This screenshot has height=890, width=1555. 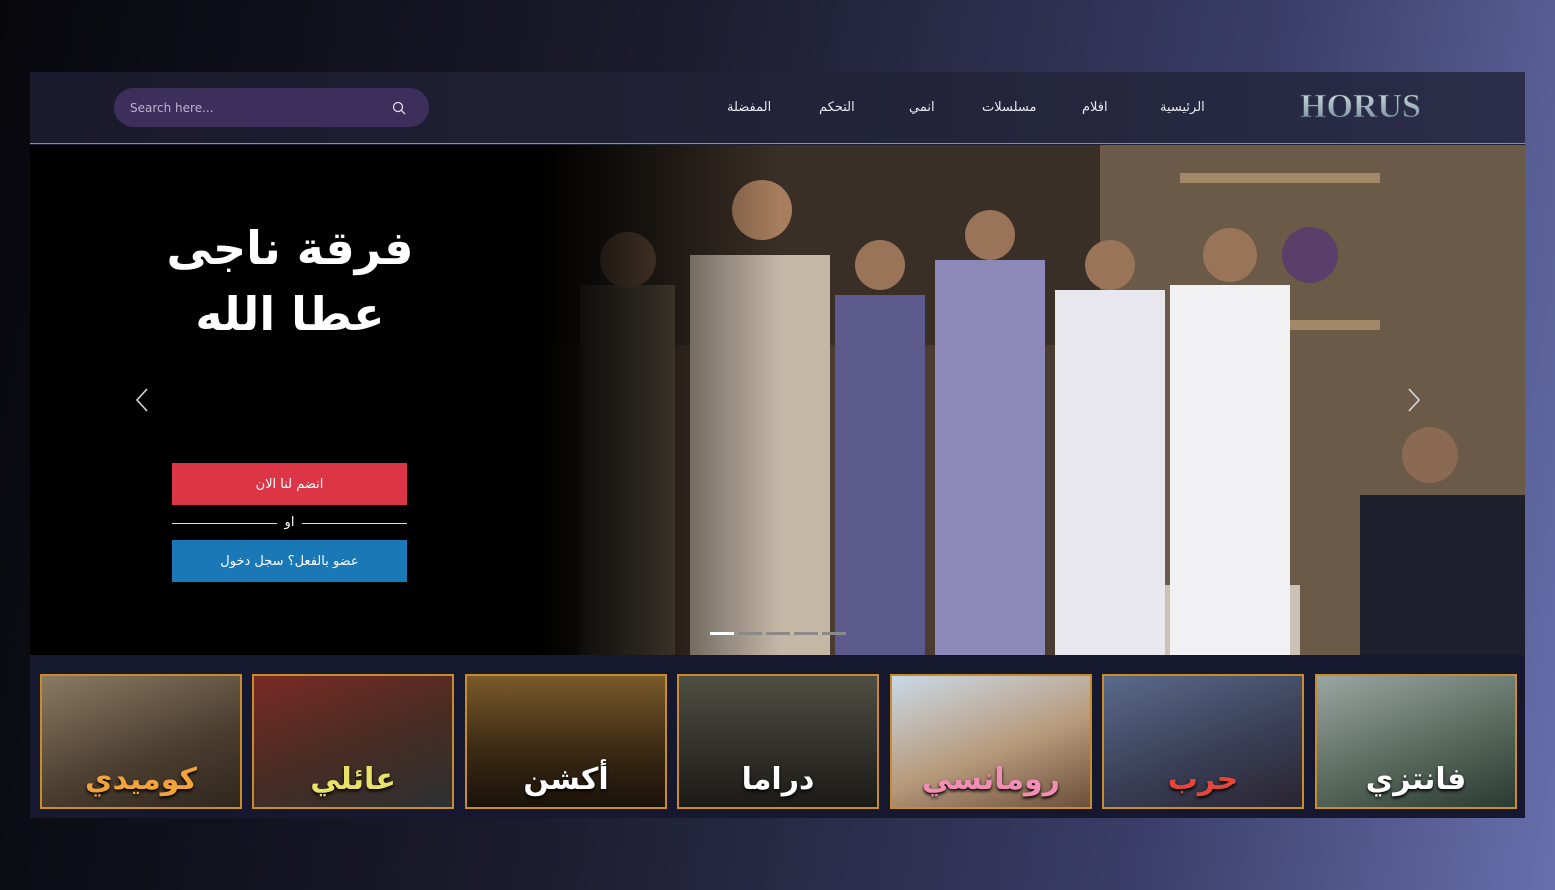 What do you see at coordinates (778, 779) in the screenshot?
I see `category-label-drama: دراما` at bounding box center [778, 779].